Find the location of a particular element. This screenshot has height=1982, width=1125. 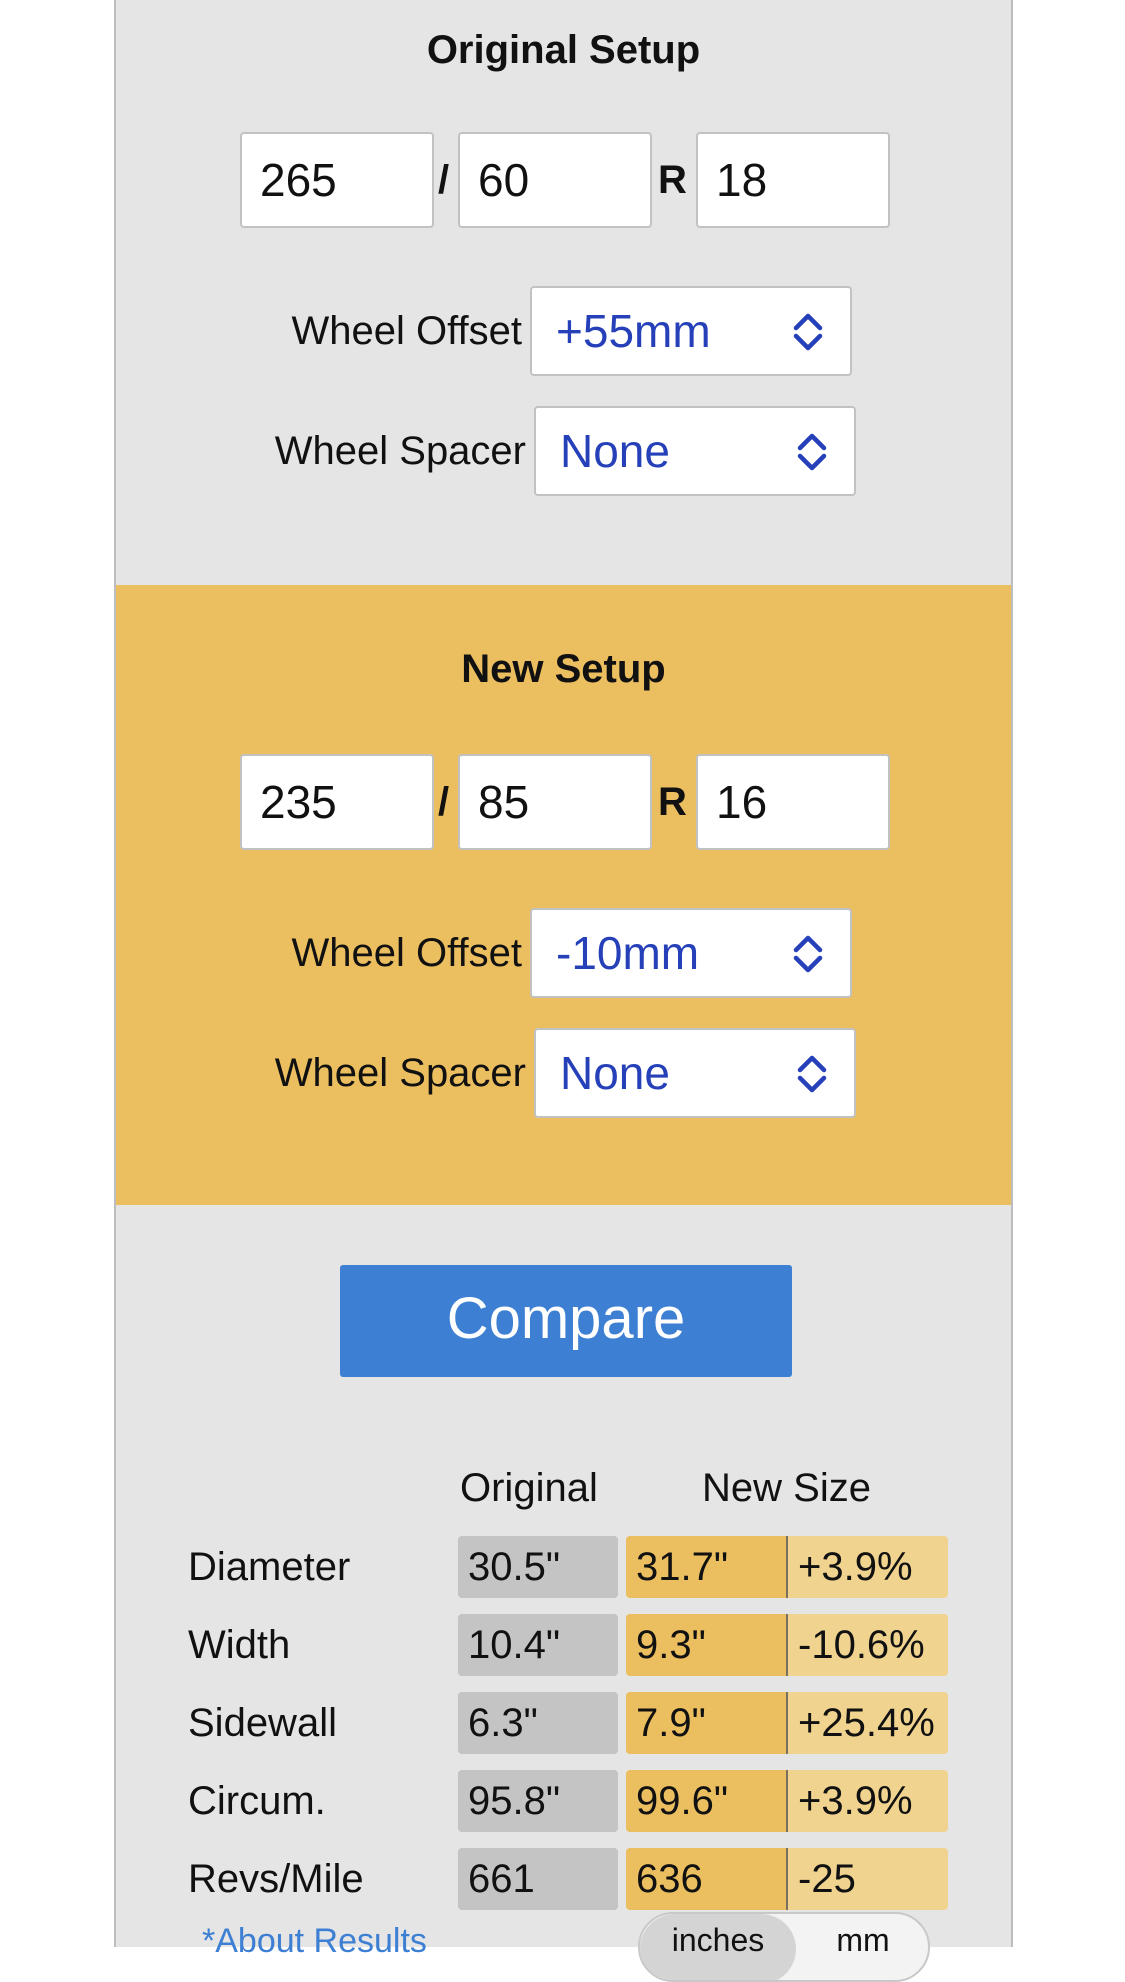

original-offset-select: +55mm is located at coordinates (691, 331).